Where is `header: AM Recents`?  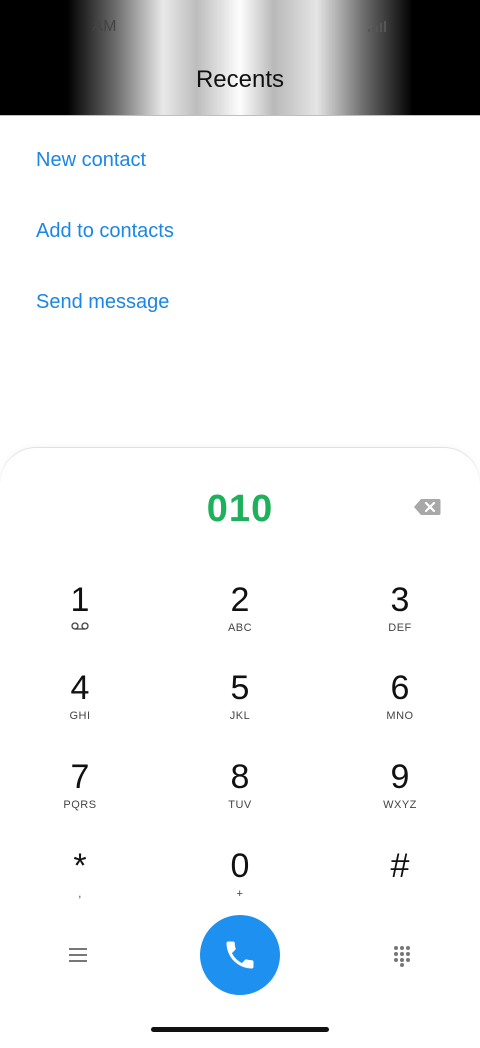 header: AM Recents is located at coordinates (240, 58).